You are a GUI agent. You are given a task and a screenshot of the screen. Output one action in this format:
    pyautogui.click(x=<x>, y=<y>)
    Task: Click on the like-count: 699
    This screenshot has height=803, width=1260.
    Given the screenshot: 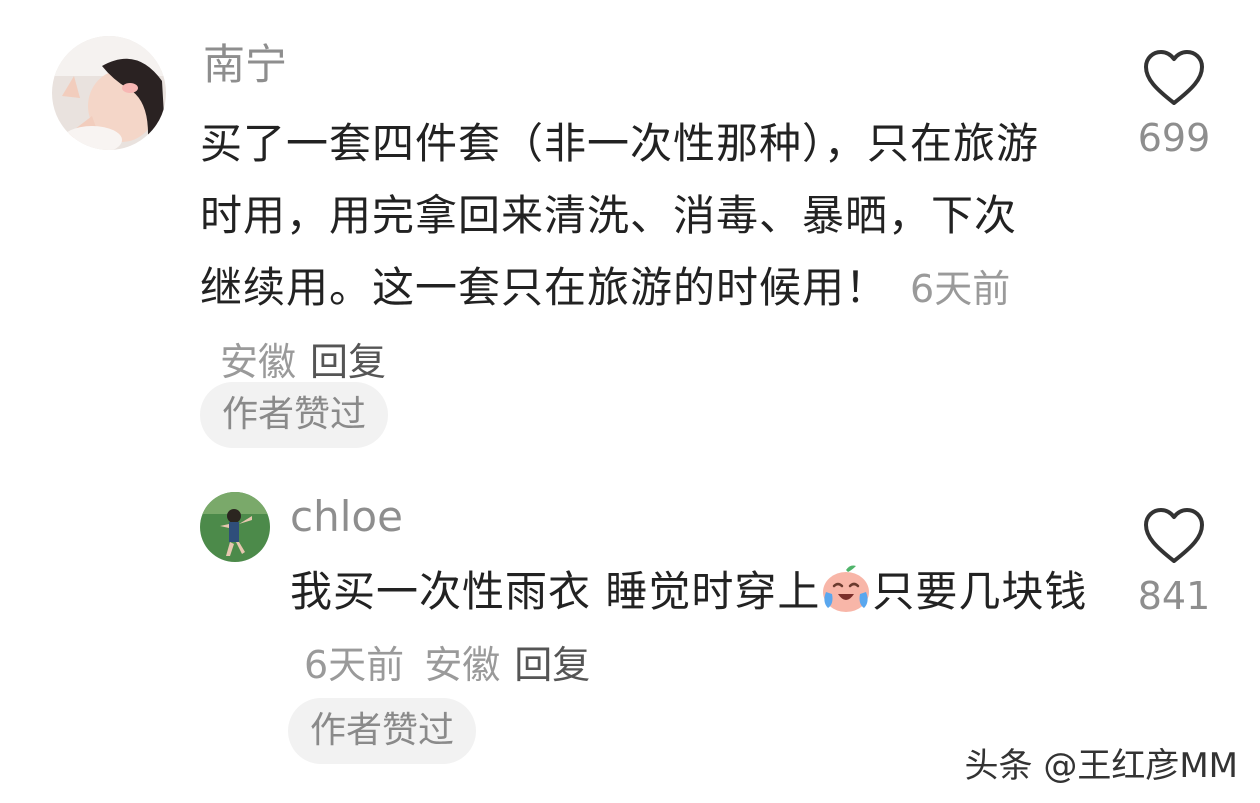 What is the action you would take?
    pyautogui.click(x=1174, y=138)
    